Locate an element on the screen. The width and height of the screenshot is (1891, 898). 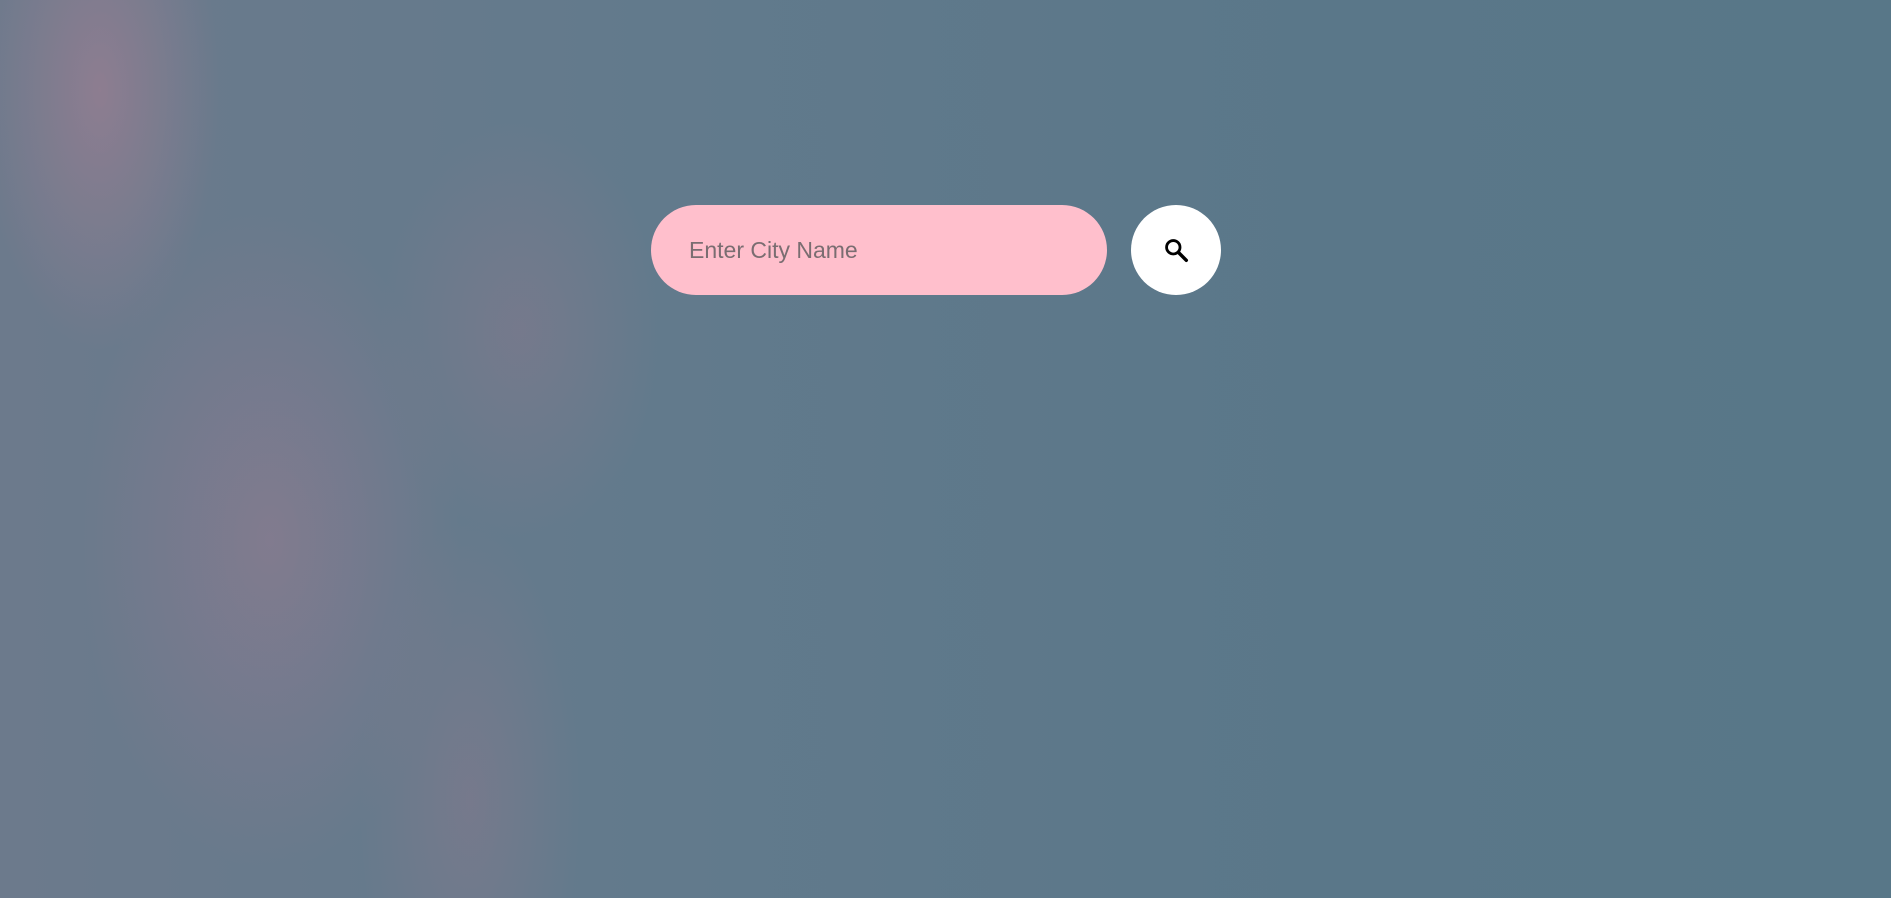
search-icon is located at coordinates (1176, 250).